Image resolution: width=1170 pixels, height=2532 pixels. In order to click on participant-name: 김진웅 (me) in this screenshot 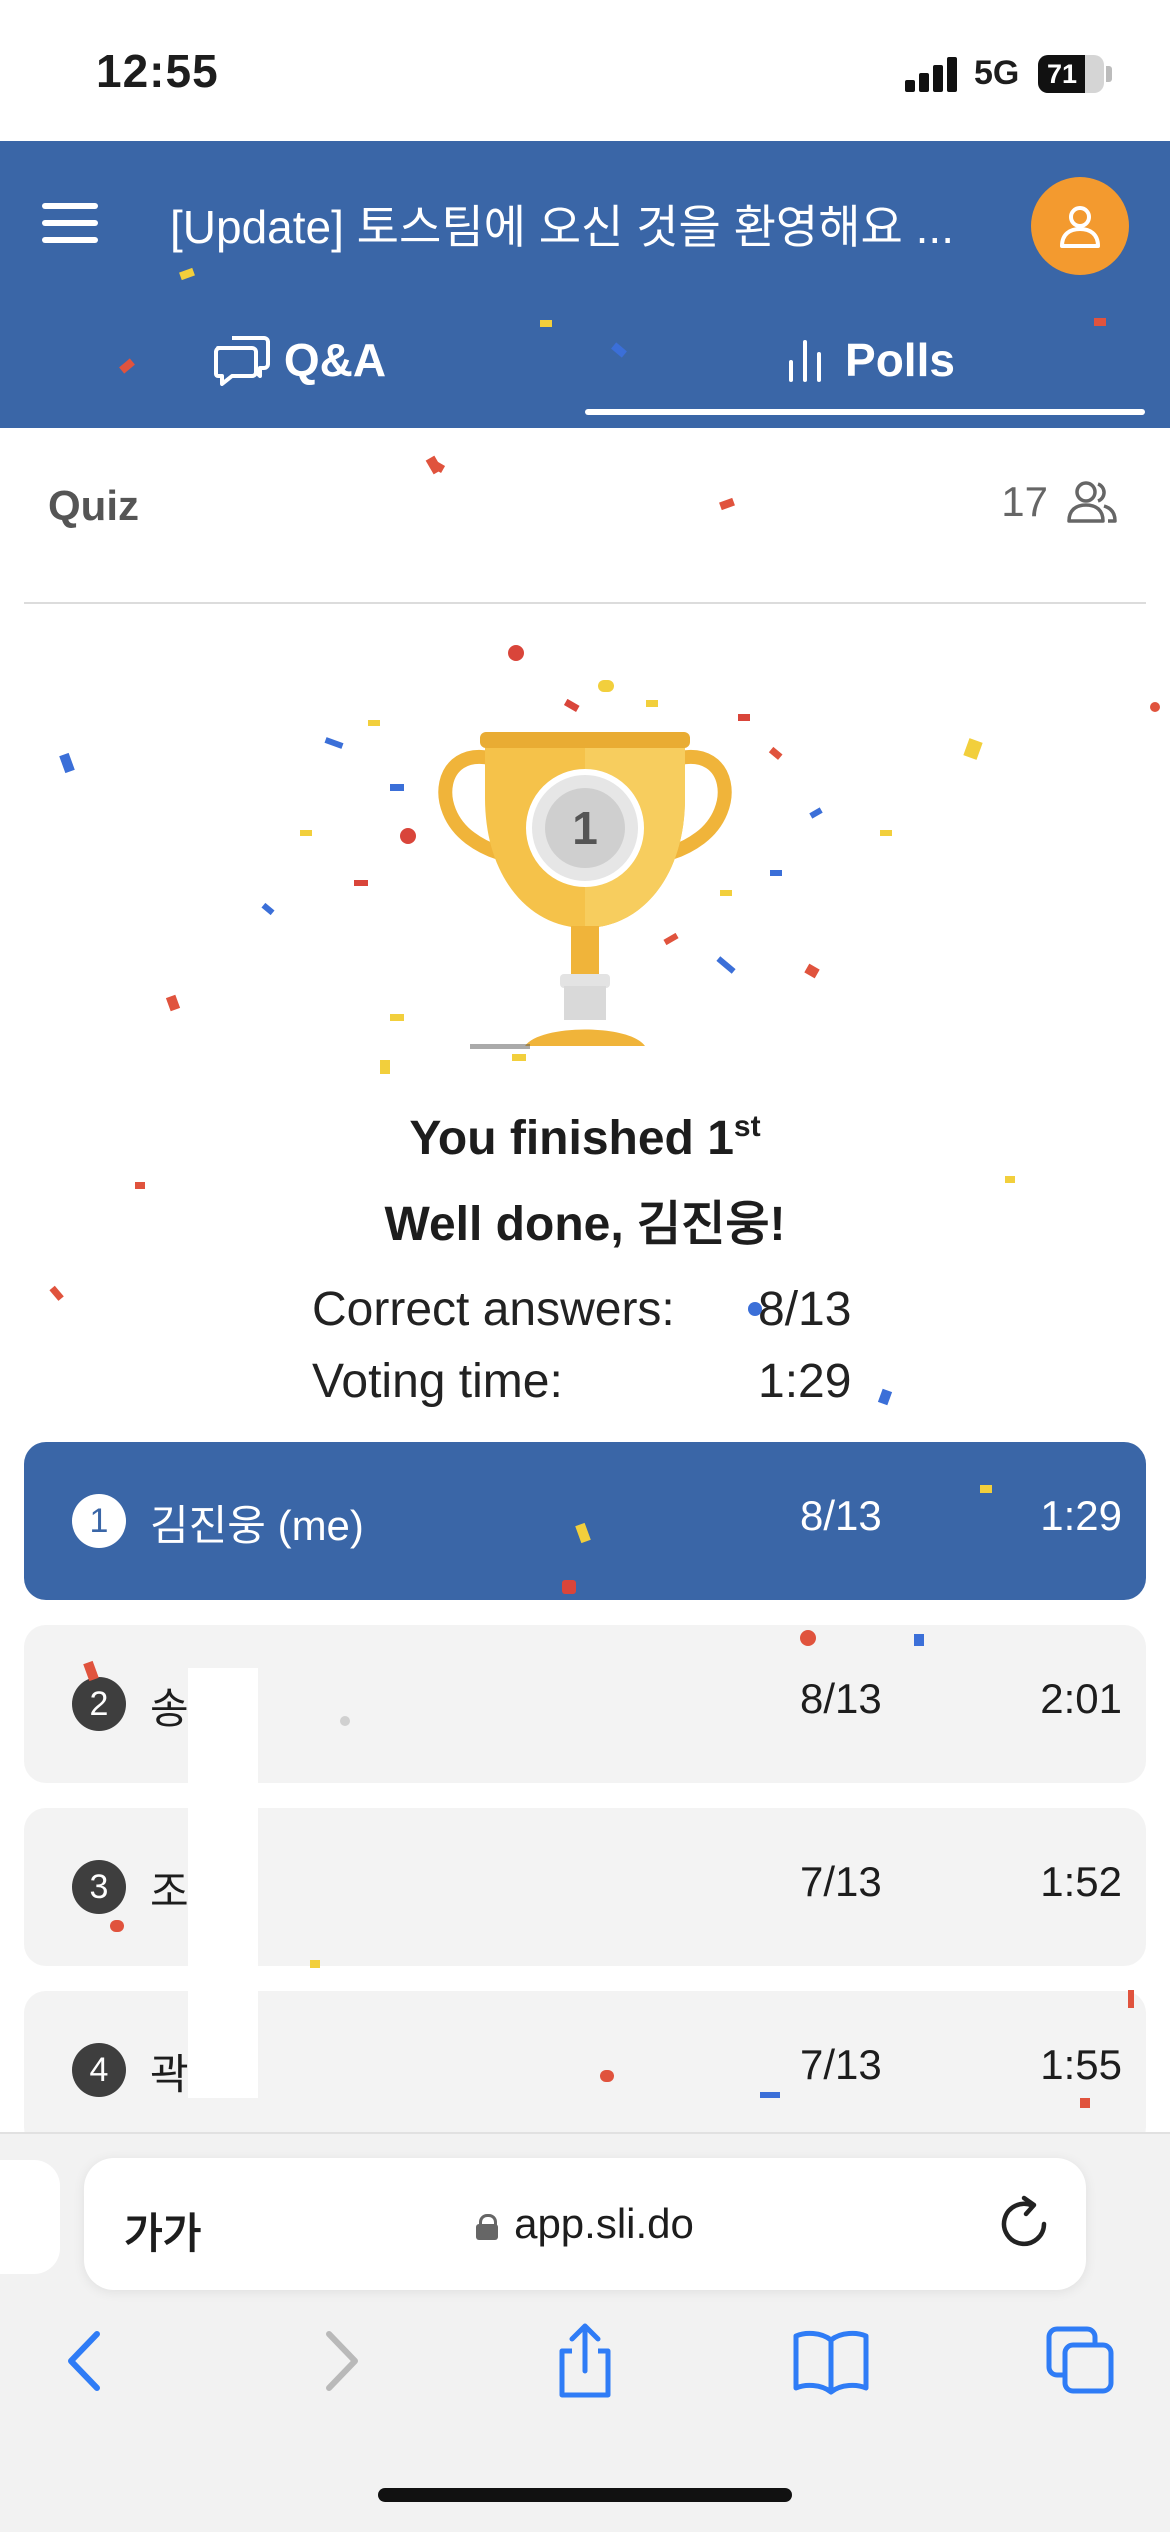, I will do `click(257, 1525)`.